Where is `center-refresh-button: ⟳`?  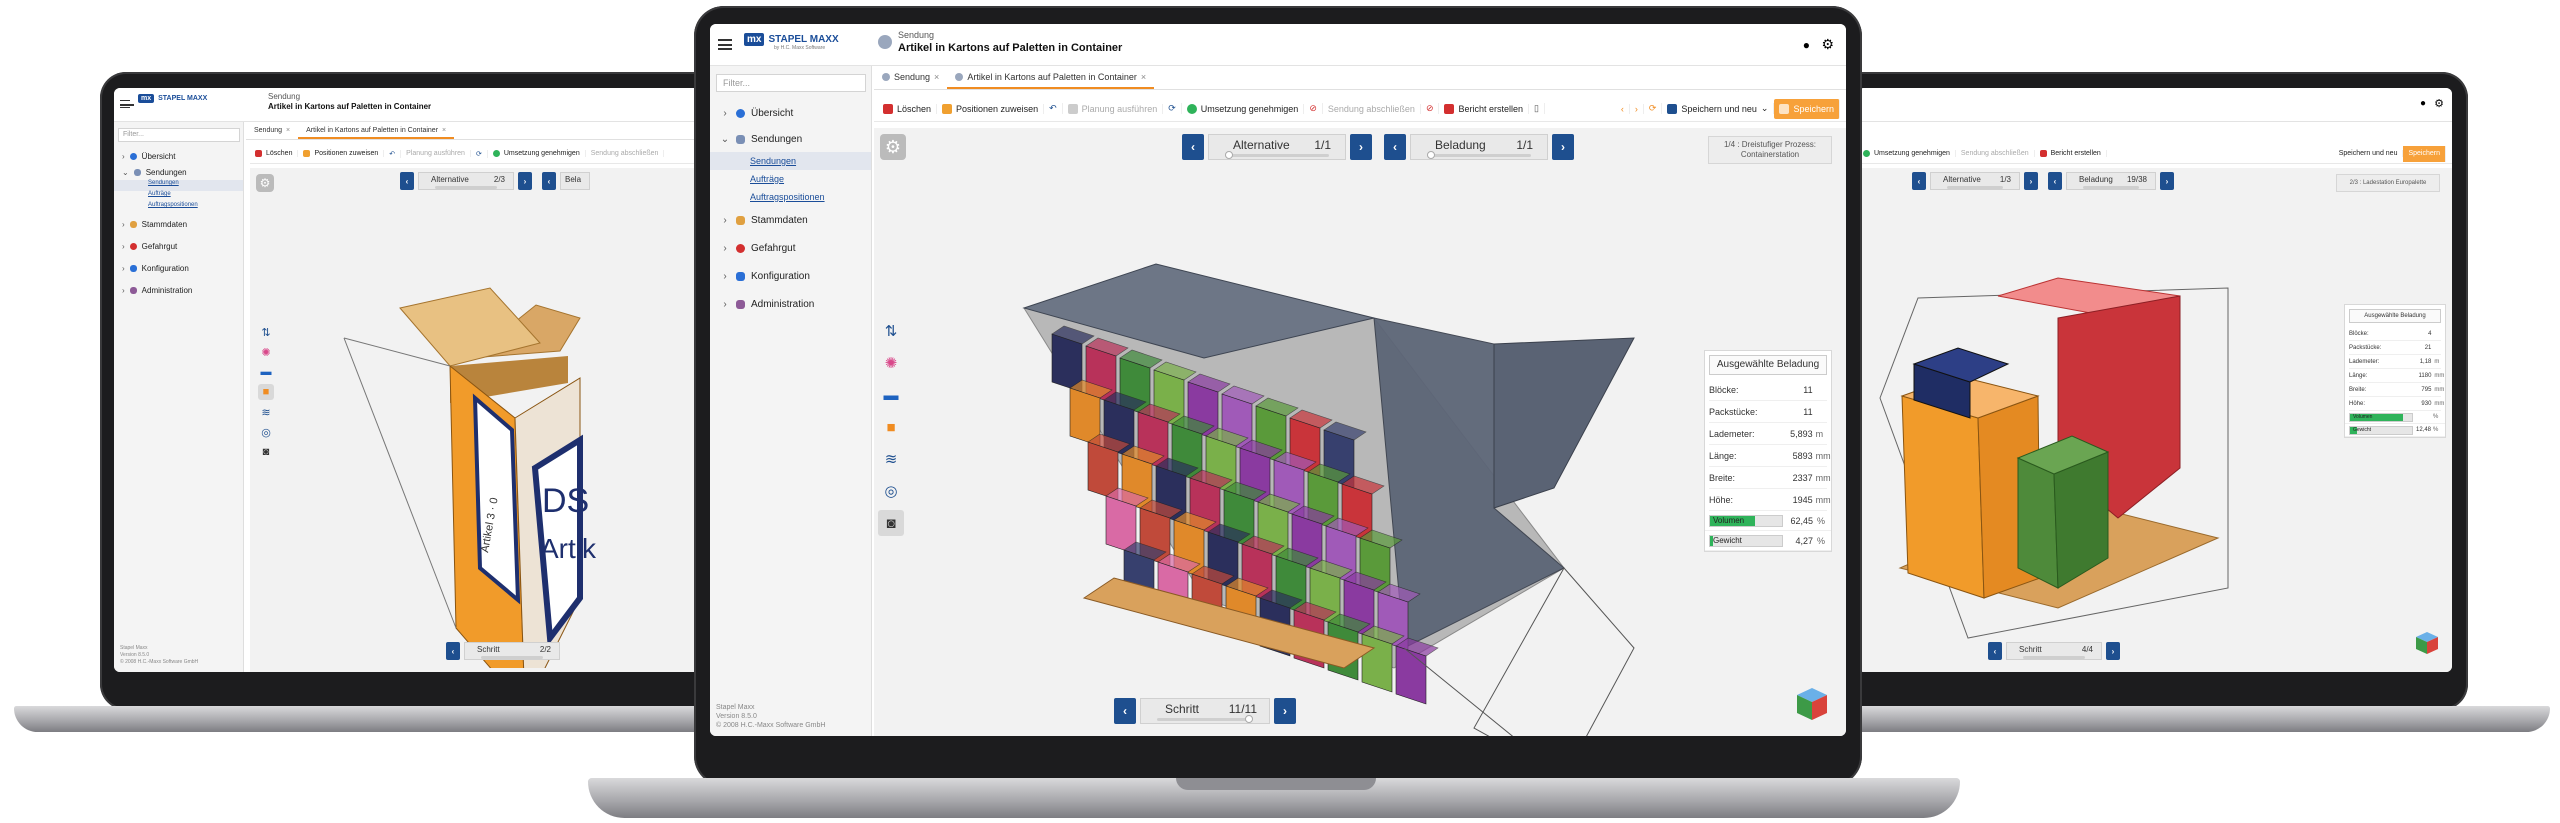
center-refresh-button: ⟳ is located at coordinates (1172, 108).